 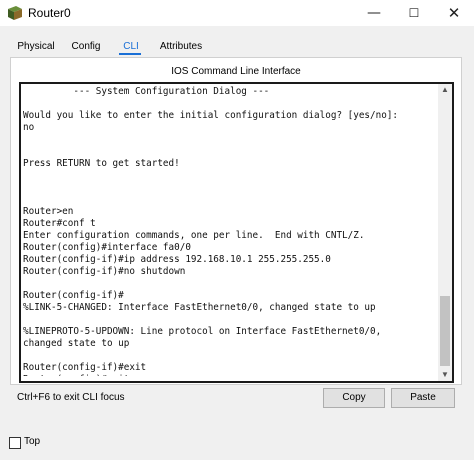 What do you see at coordinates (71, 397) in the screenshot?
I see `cli-focus-hint: Ctrl+F6 to exit CLI focus` at bounding box center [71, 397].